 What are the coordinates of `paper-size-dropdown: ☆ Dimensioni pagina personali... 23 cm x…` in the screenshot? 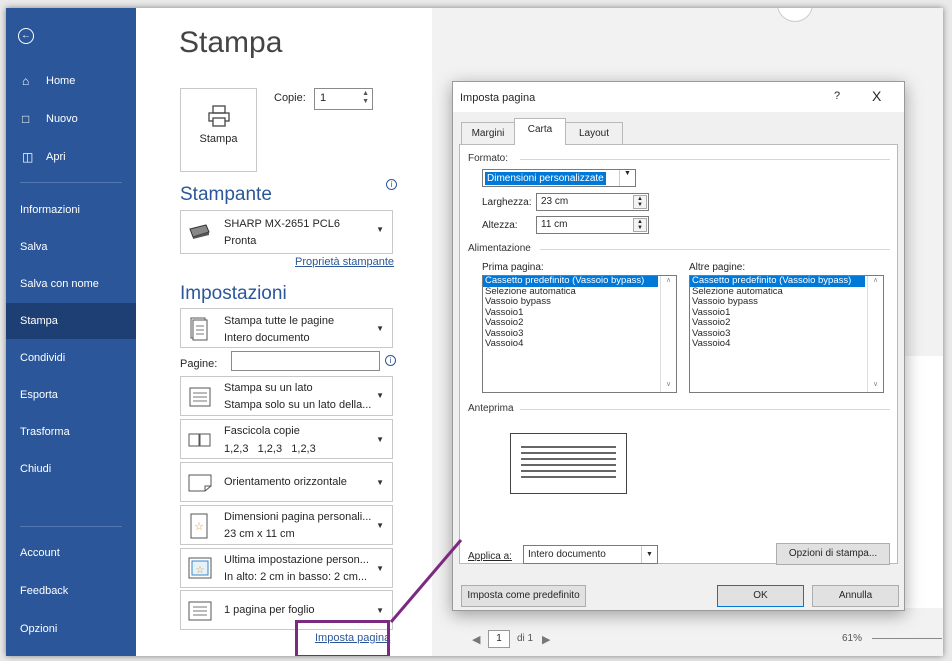 It's located at (286, 525).